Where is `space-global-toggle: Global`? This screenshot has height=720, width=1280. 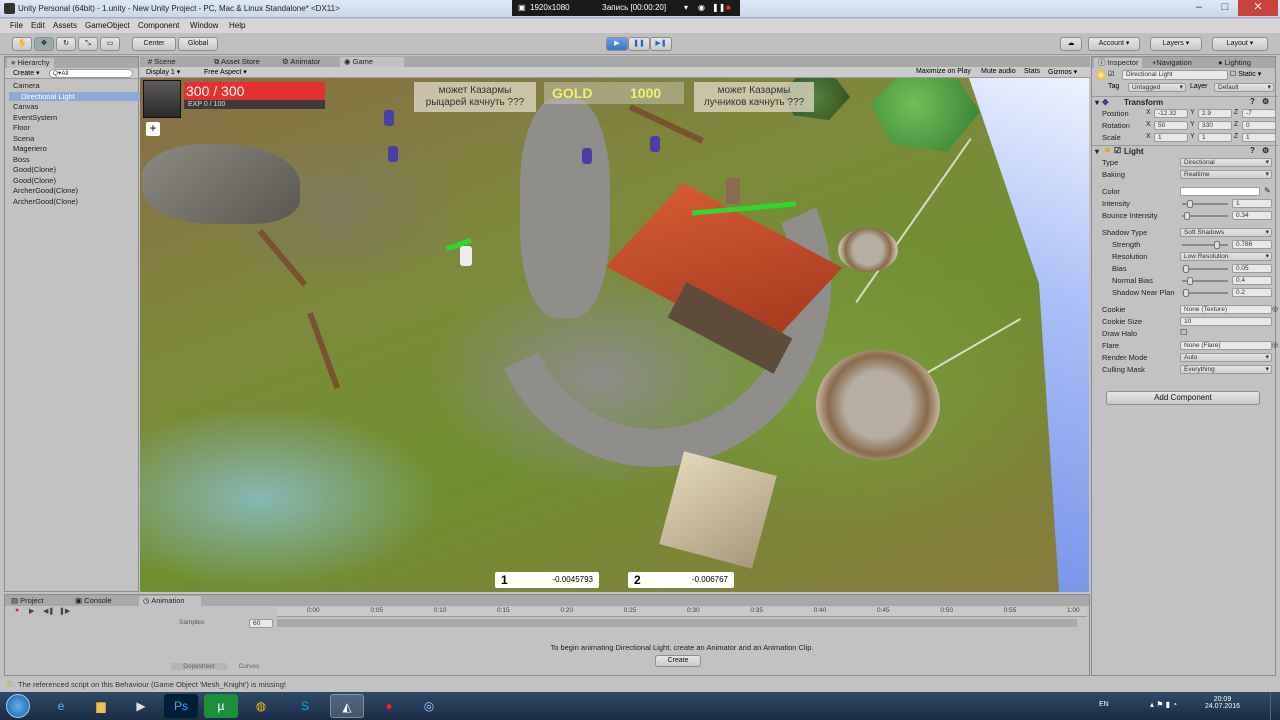 space-global-toggle: Global is located at coordinates (198, 44).